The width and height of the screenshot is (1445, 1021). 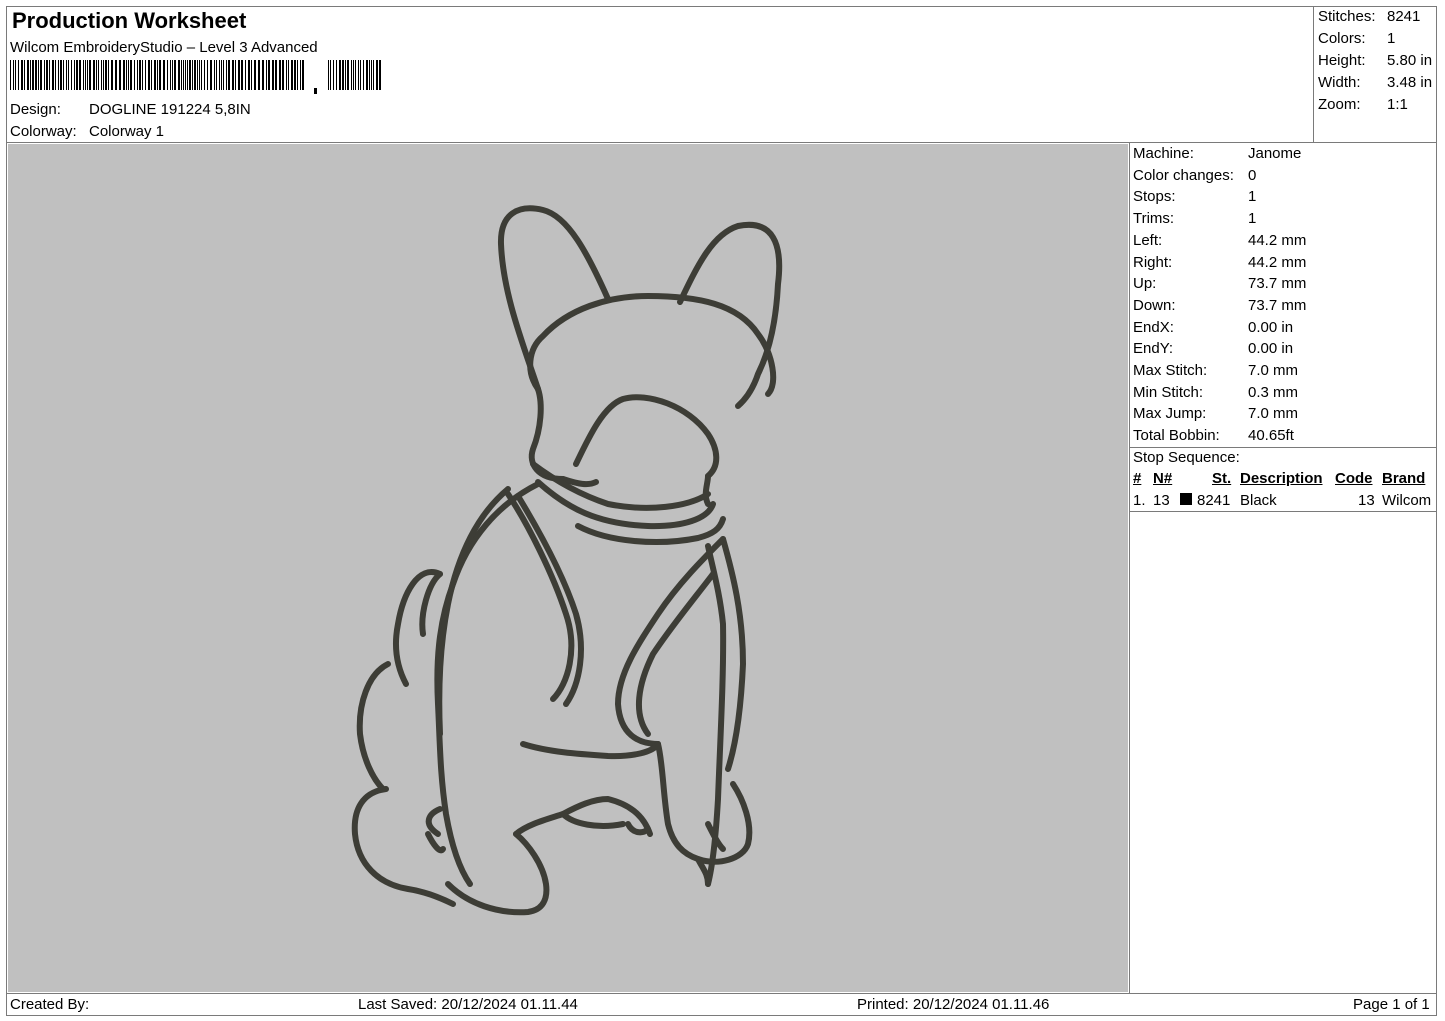 What do you see at coordinates (1258, 500) in the screenshot?
I see `row-description: Black` at bounding box center [1258, 500].